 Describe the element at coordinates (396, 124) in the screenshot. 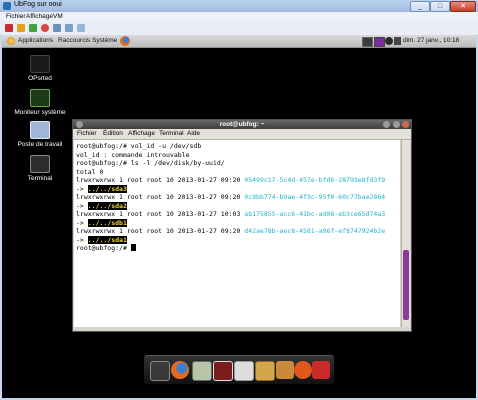

I see `terminal-maximize-button` at that location.